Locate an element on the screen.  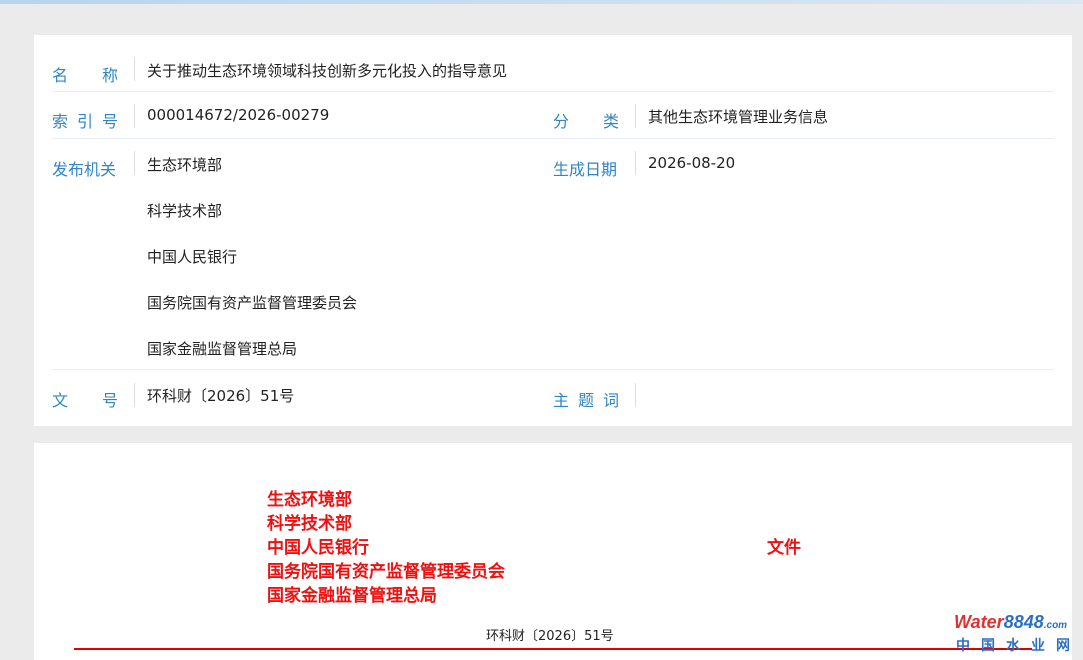
top-bar is located at coordinates (541, 2).